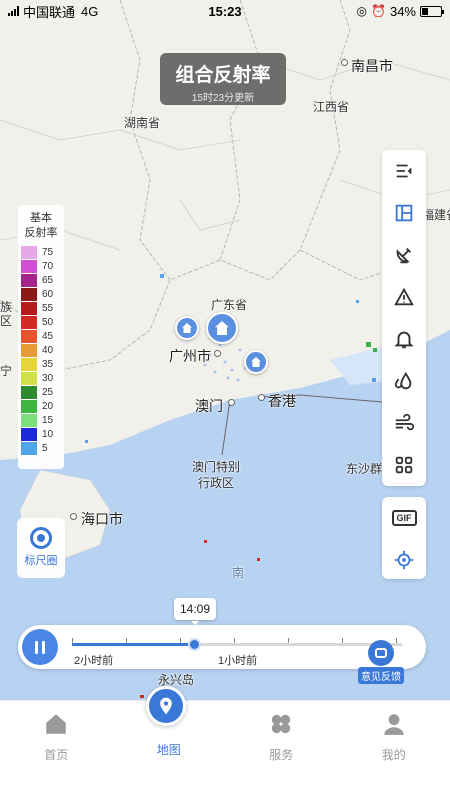 This screenshot has height=800, width=450. Describe the element at coordinates (41, 406) in the screenshot. I see `legend-row: 20` at that location.